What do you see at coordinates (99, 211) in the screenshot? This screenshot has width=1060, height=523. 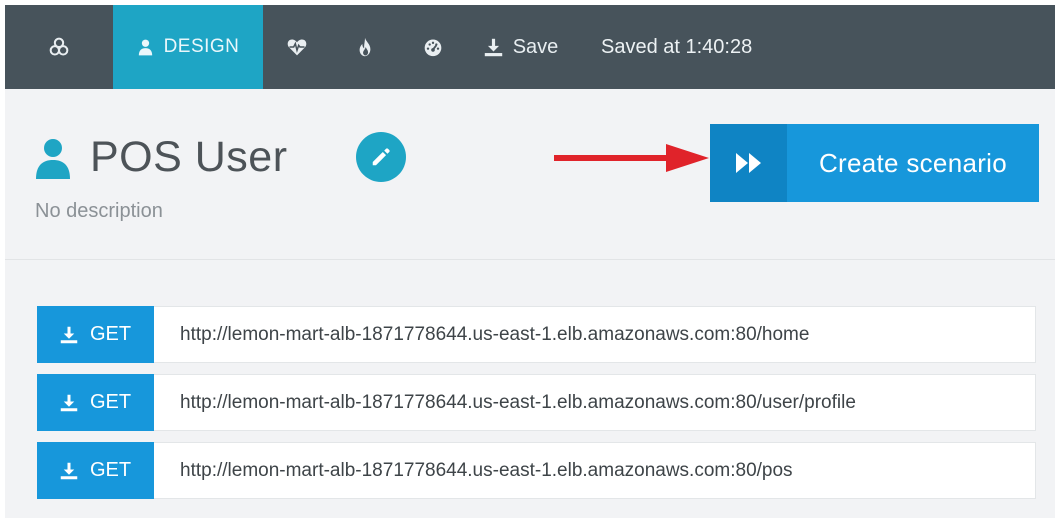 I see `description-text: No description` at bounding box center [99, 211].